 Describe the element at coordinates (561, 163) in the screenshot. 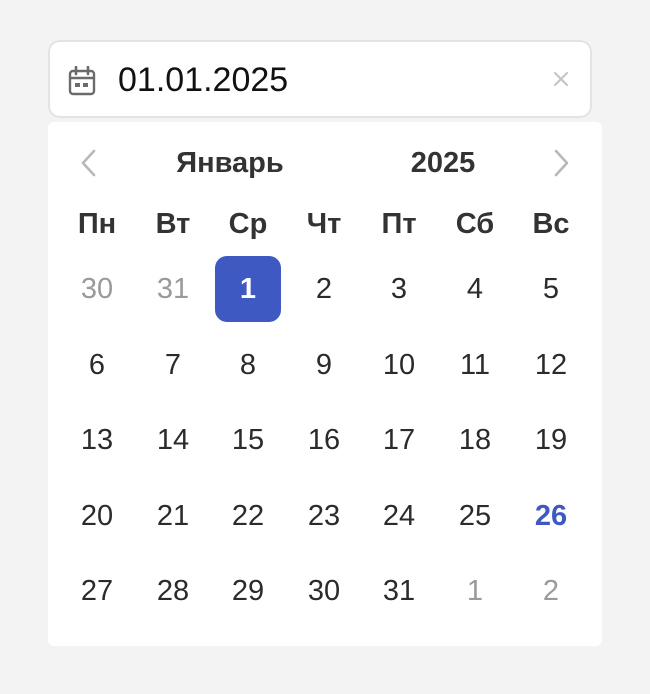

I see `chevron-right-icon` at that location.